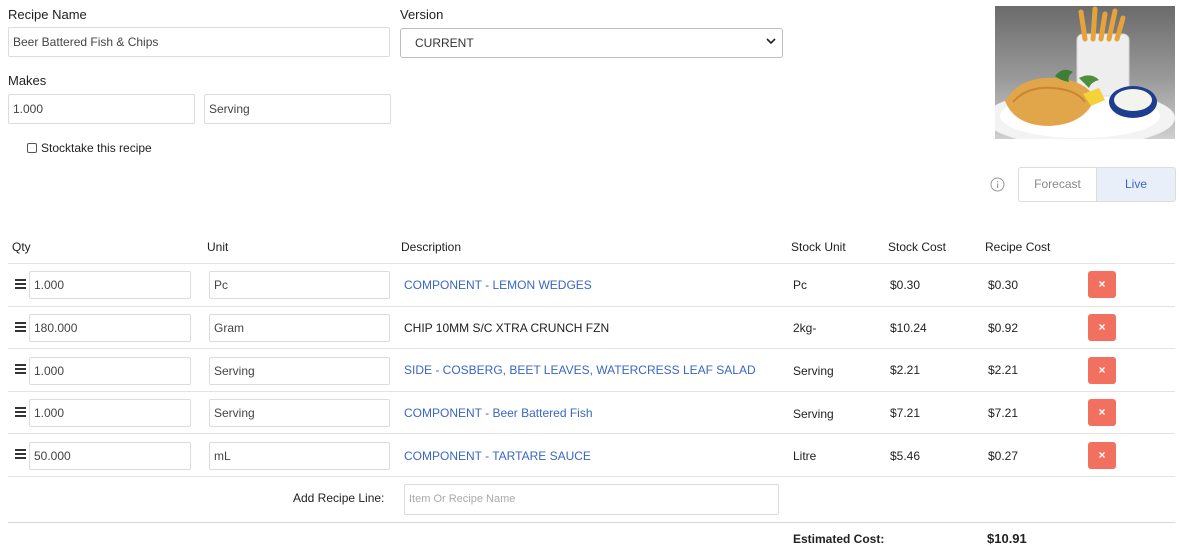 The height and width of the screenshot is (558, 1179). I want to click on add-recipe-line-input: Item Or Recipe Name, so click(591, 499).